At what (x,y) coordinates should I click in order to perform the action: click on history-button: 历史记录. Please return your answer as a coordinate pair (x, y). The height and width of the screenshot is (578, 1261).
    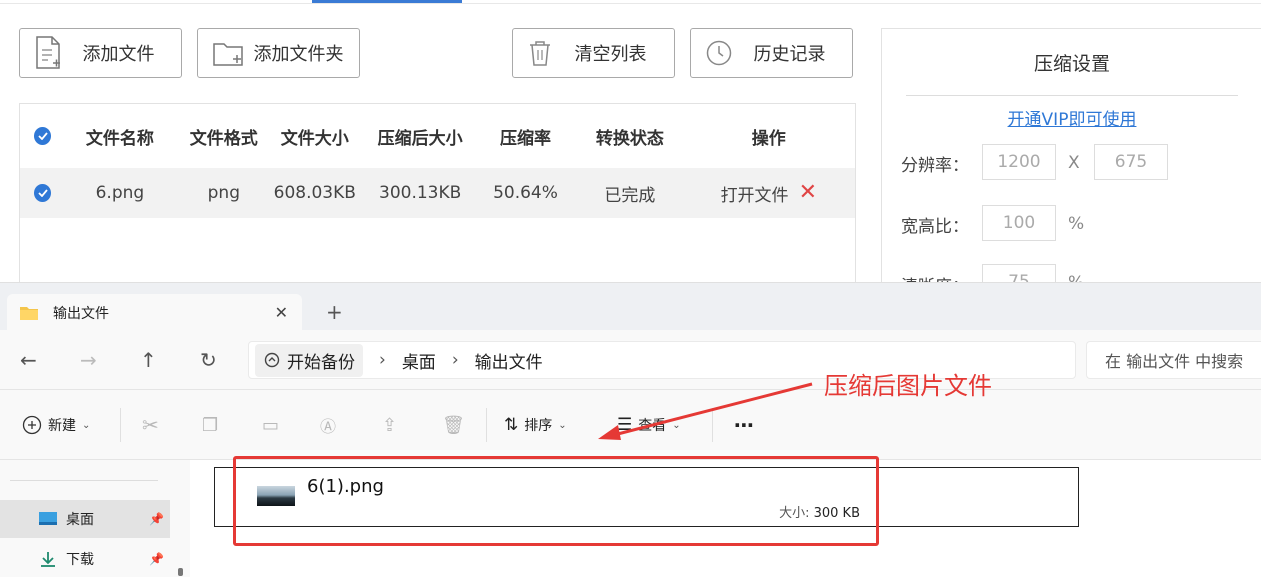
    Looking at the image, I should click on (771, 53).